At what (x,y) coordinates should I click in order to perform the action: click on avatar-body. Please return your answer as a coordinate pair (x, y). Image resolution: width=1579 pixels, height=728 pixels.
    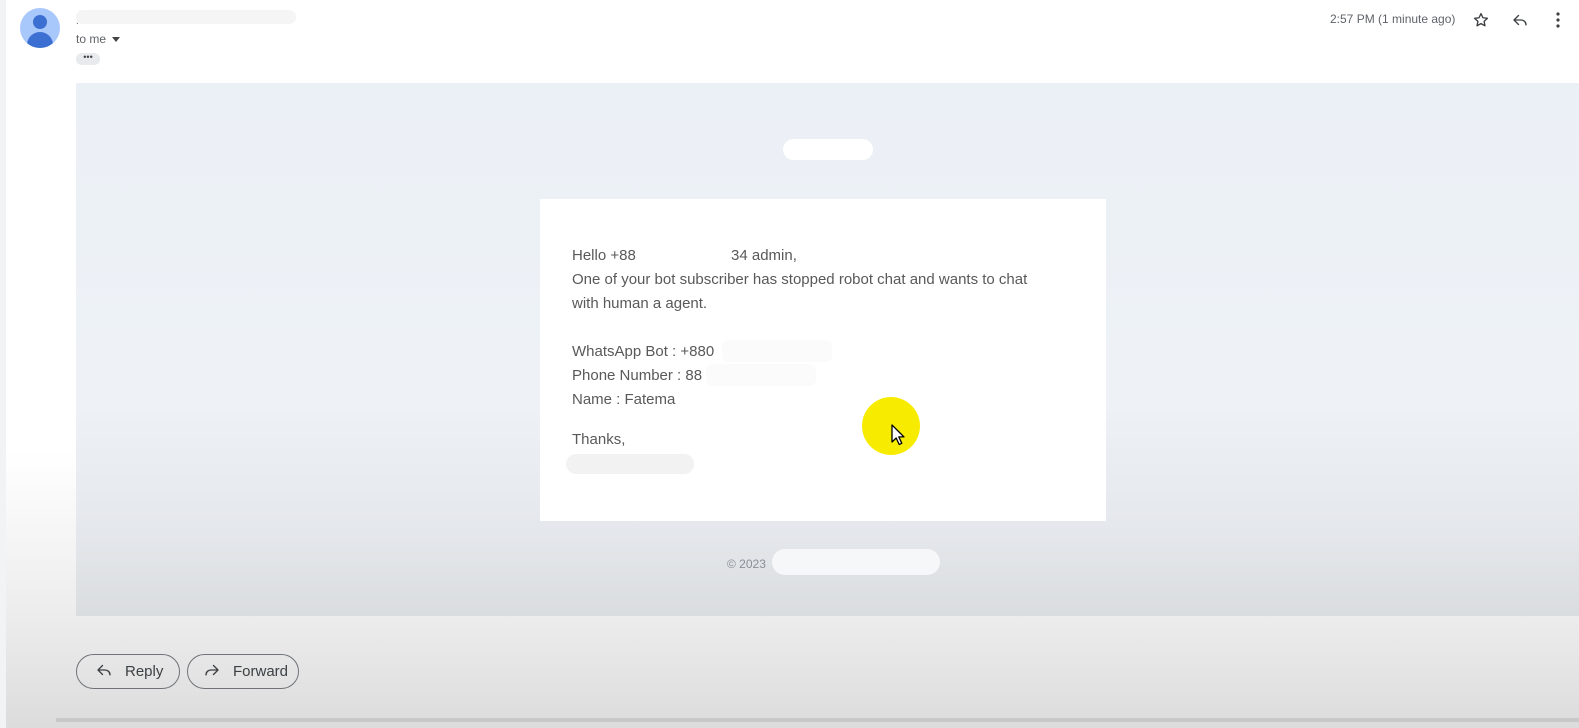
    Looking at the image, I should click on (40, 40).